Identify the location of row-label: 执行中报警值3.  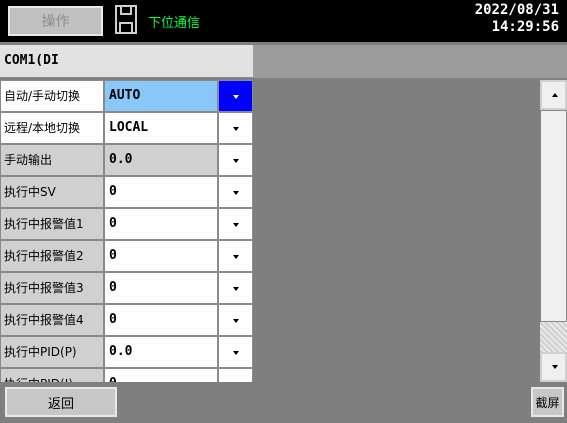
(52, 288).